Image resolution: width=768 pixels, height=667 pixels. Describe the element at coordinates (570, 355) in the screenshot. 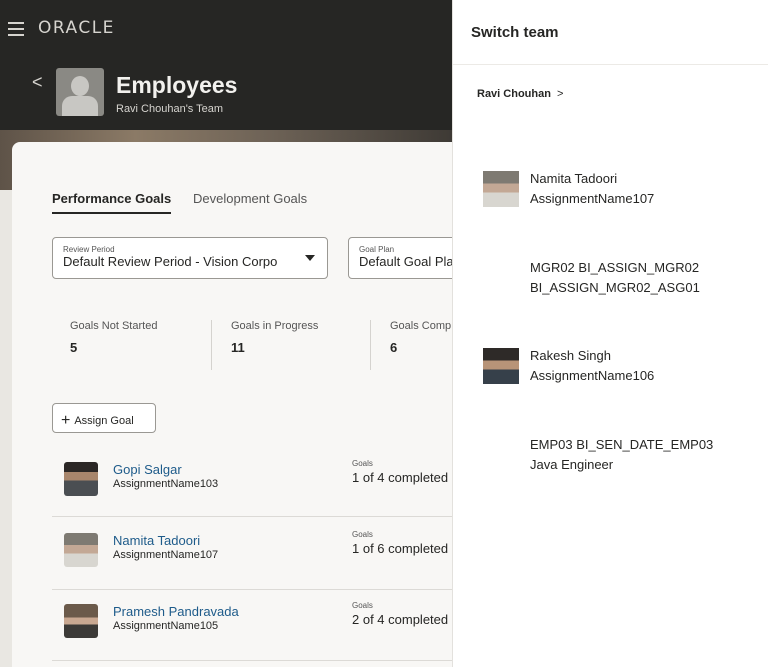

I see `member-name: Rakesh Singh` at that location.